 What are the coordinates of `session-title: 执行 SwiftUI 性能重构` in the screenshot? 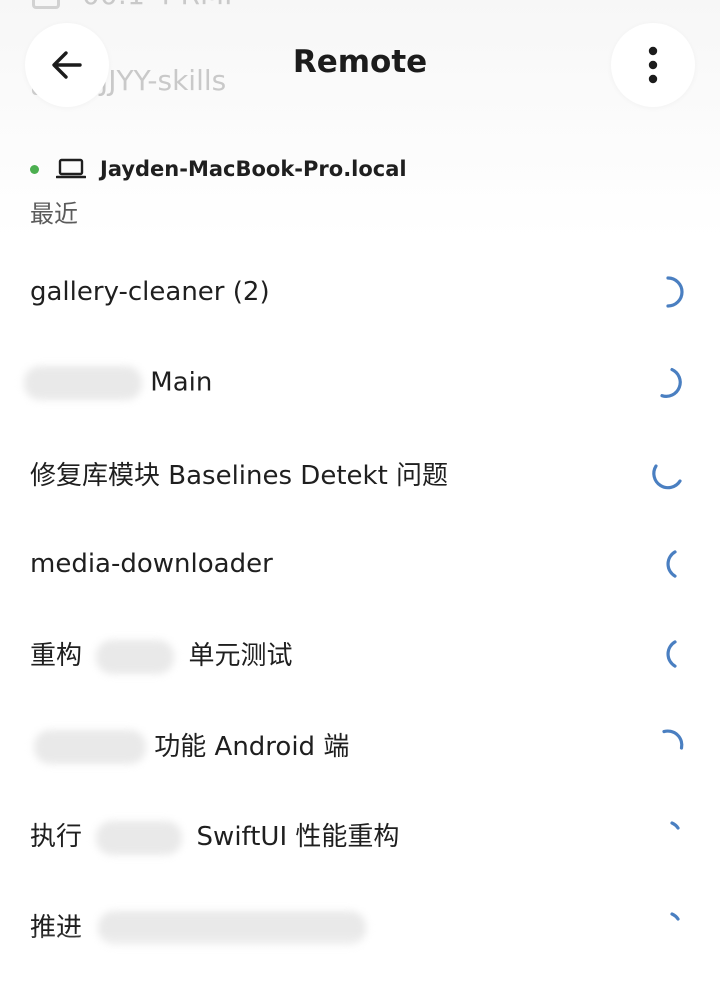 It's located at (214, 835).